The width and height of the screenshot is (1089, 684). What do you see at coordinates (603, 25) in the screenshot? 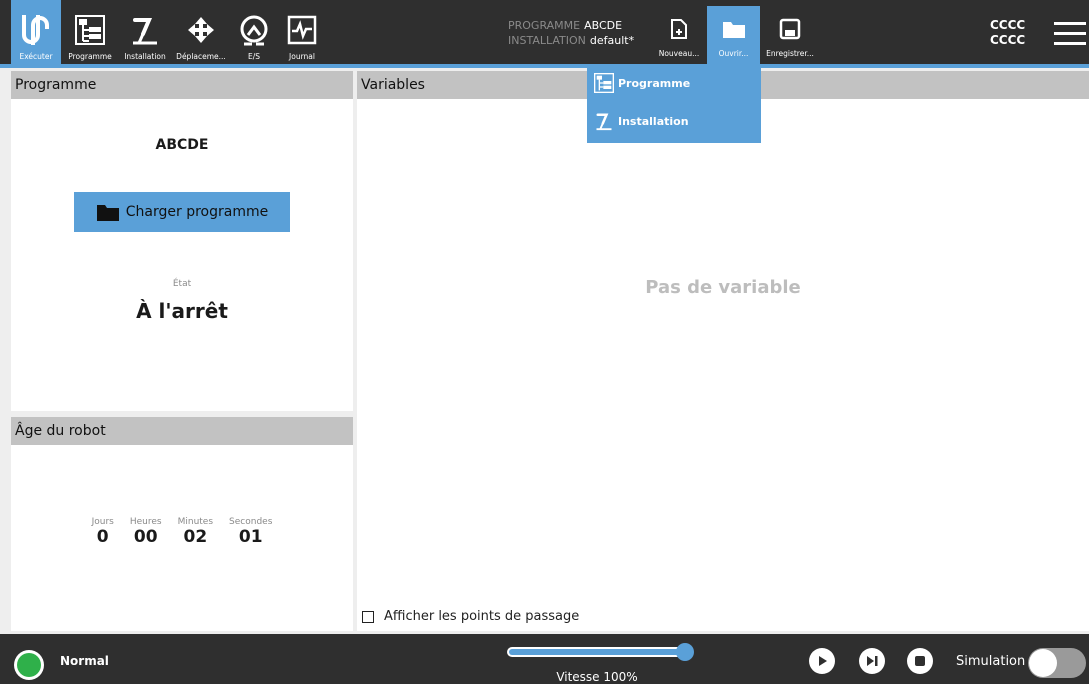
I see `program-value: ABCDE` at bounding box center [603, 25].